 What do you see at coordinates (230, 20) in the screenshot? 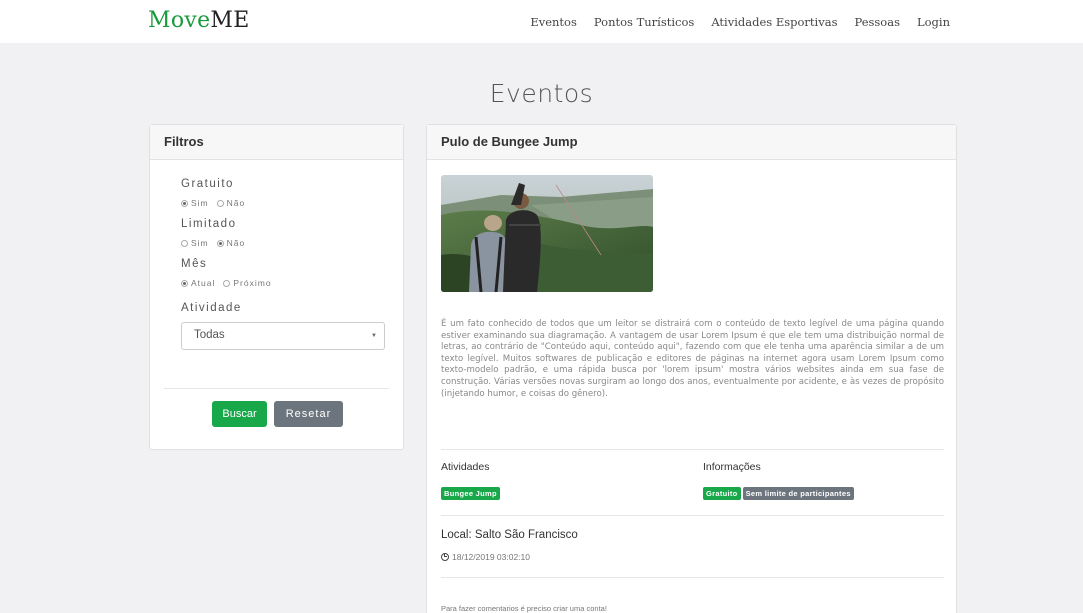
I see `brand-part-2: ME` at bounding box center [230, 20].